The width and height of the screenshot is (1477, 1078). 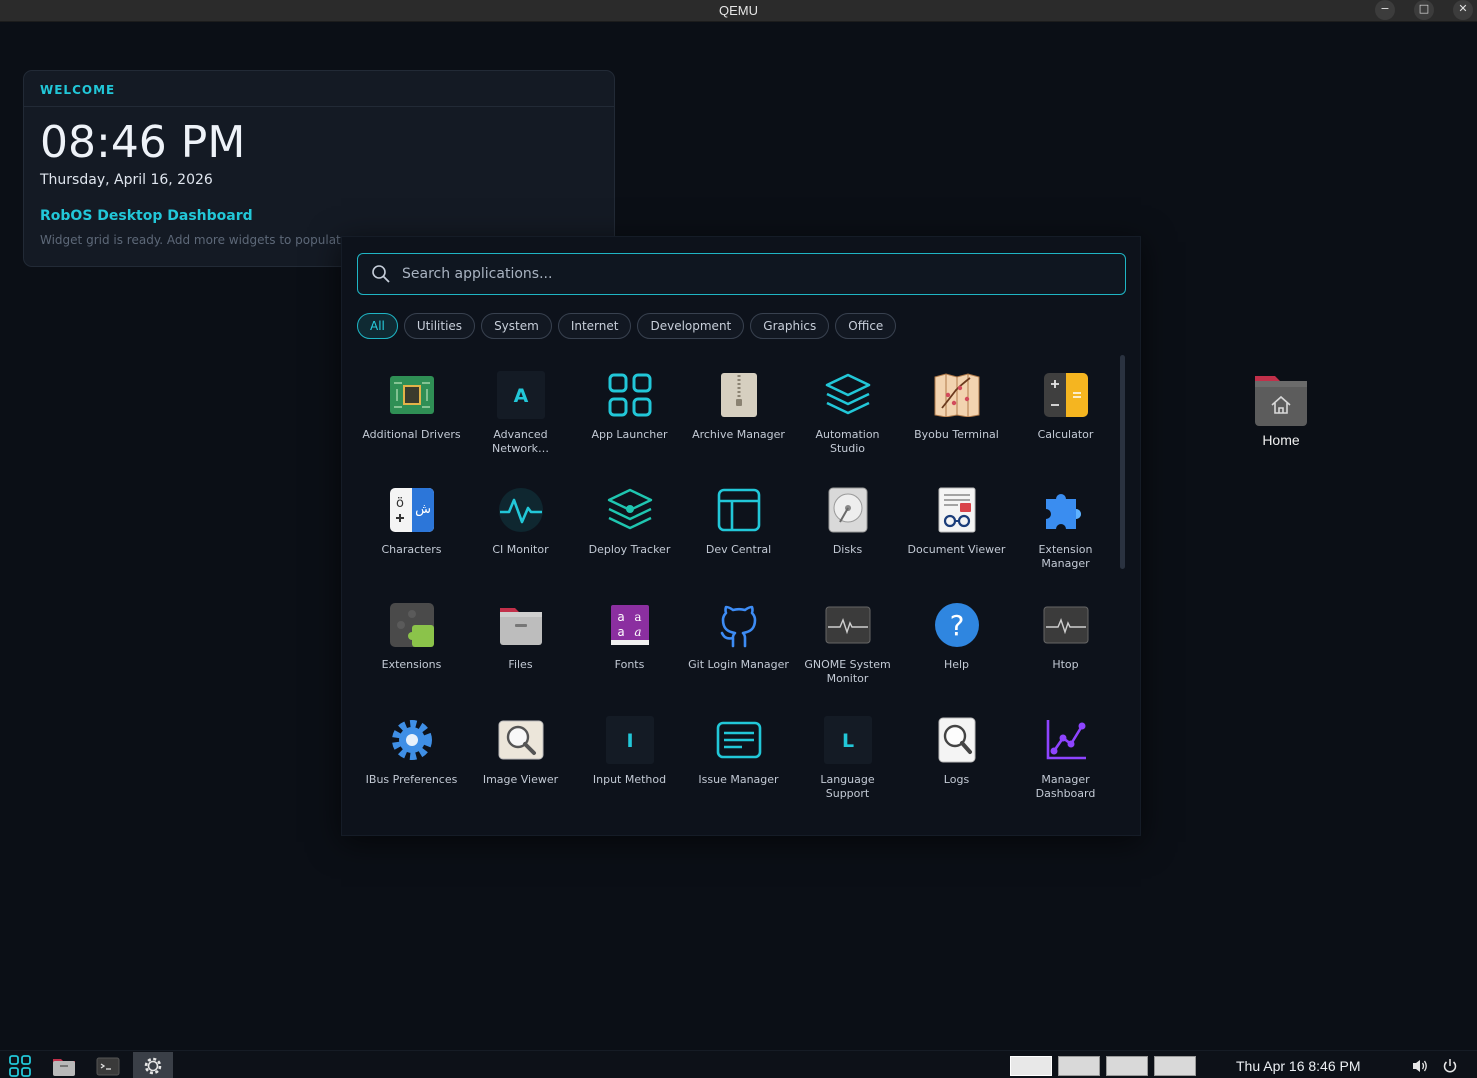 I want to click on extensions-icon, so click(x=412, y=625).